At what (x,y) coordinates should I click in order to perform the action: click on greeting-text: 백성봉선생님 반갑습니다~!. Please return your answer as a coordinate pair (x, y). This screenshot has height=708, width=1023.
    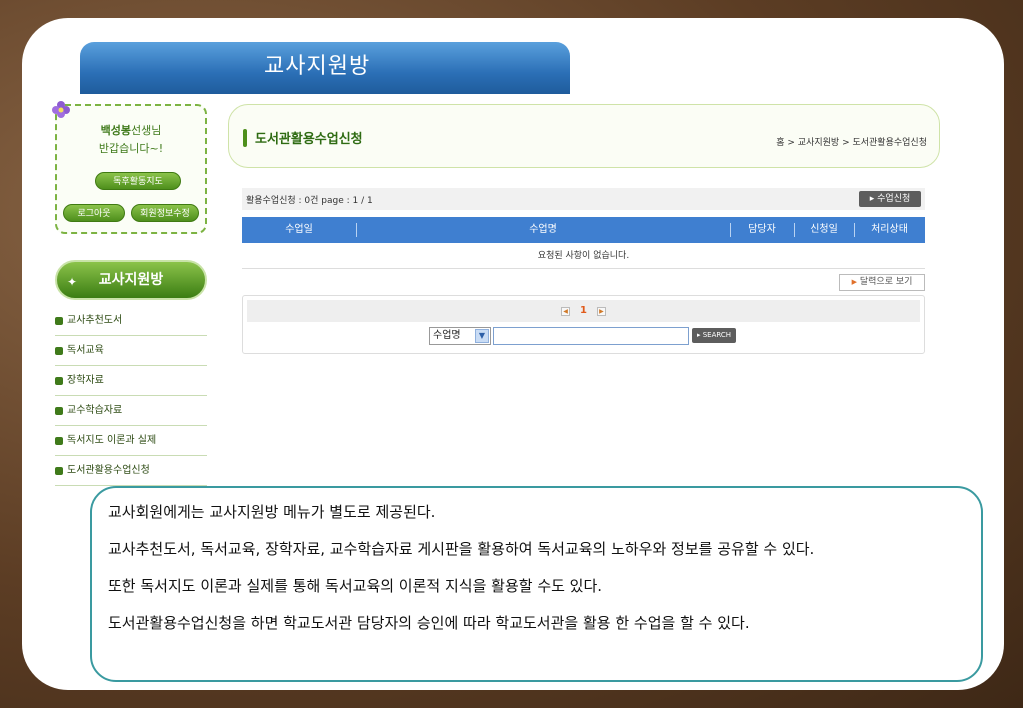
    Looking at the image, I should click on (131, 140).